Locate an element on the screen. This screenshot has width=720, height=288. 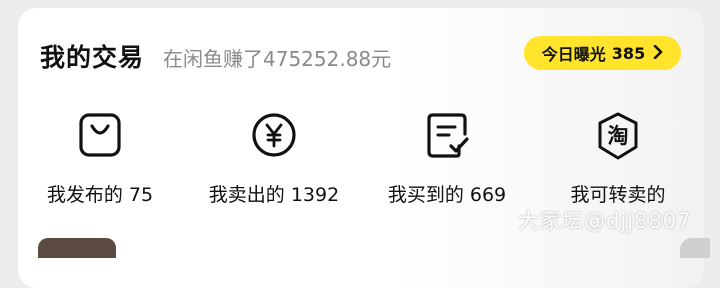
today-exposure-button: 今日曝光 385 is located at coordinates (602, 53).